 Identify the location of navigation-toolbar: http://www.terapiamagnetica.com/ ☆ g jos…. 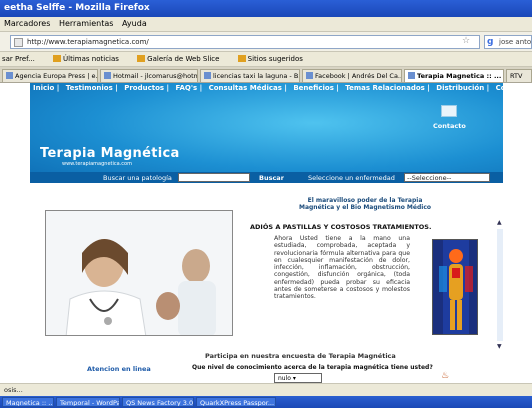
(266, 42).